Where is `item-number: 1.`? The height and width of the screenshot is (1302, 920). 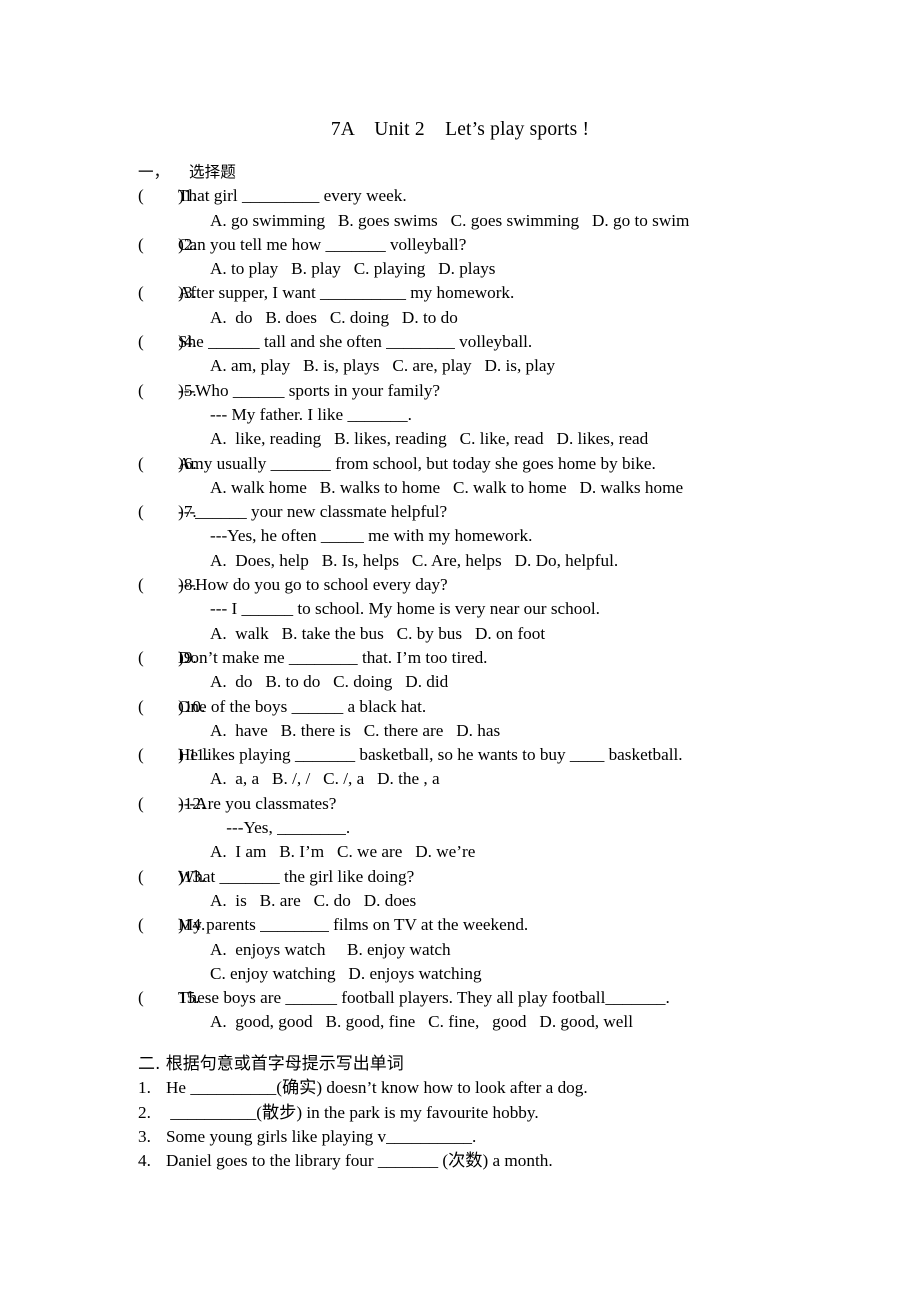 item-number: 1. is located at coordinates (144, 1088).